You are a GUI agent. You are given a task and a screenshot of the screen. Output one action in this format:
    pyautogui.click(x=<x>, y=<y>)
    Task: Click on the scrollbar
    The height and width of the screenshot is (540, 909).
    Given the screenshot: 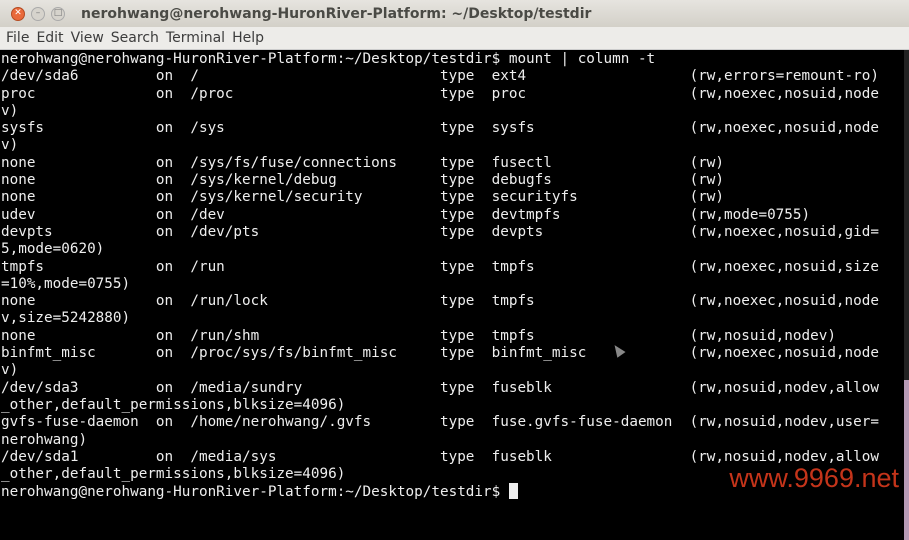 What is the action you would take?
    pyautogui.click(x=906, y=295)
    